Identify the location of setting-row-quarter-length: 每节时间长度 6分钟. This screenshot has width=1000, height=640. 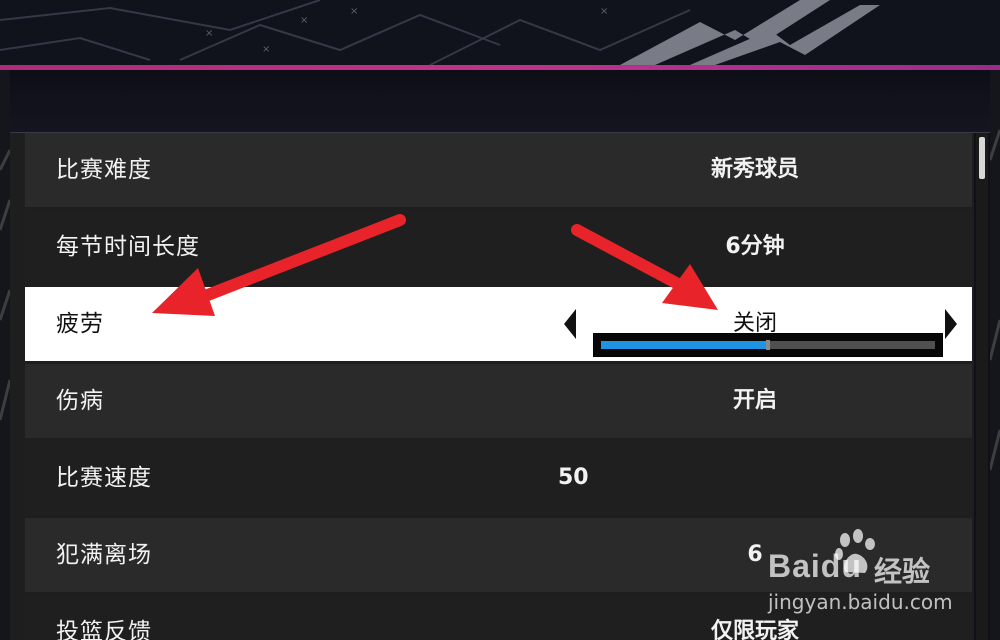
(498, 247).